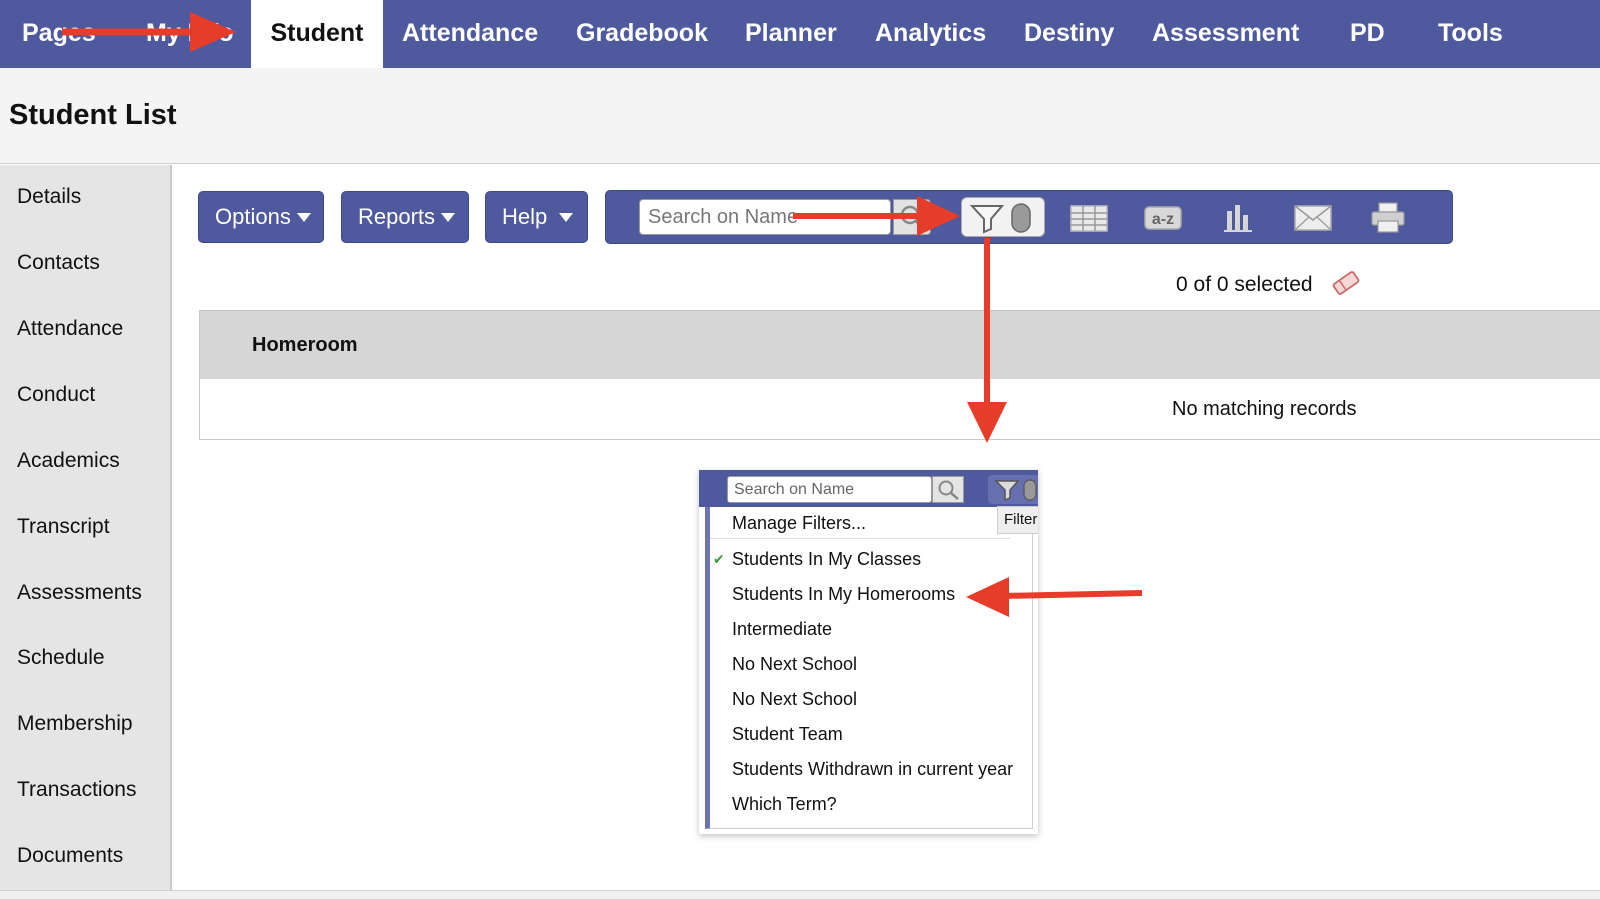 The image size is (1600, 899). Describe the element at coordinates (1244, 284) in the screenshot. I see `selection-count: 0 of 0 selected` at that location.